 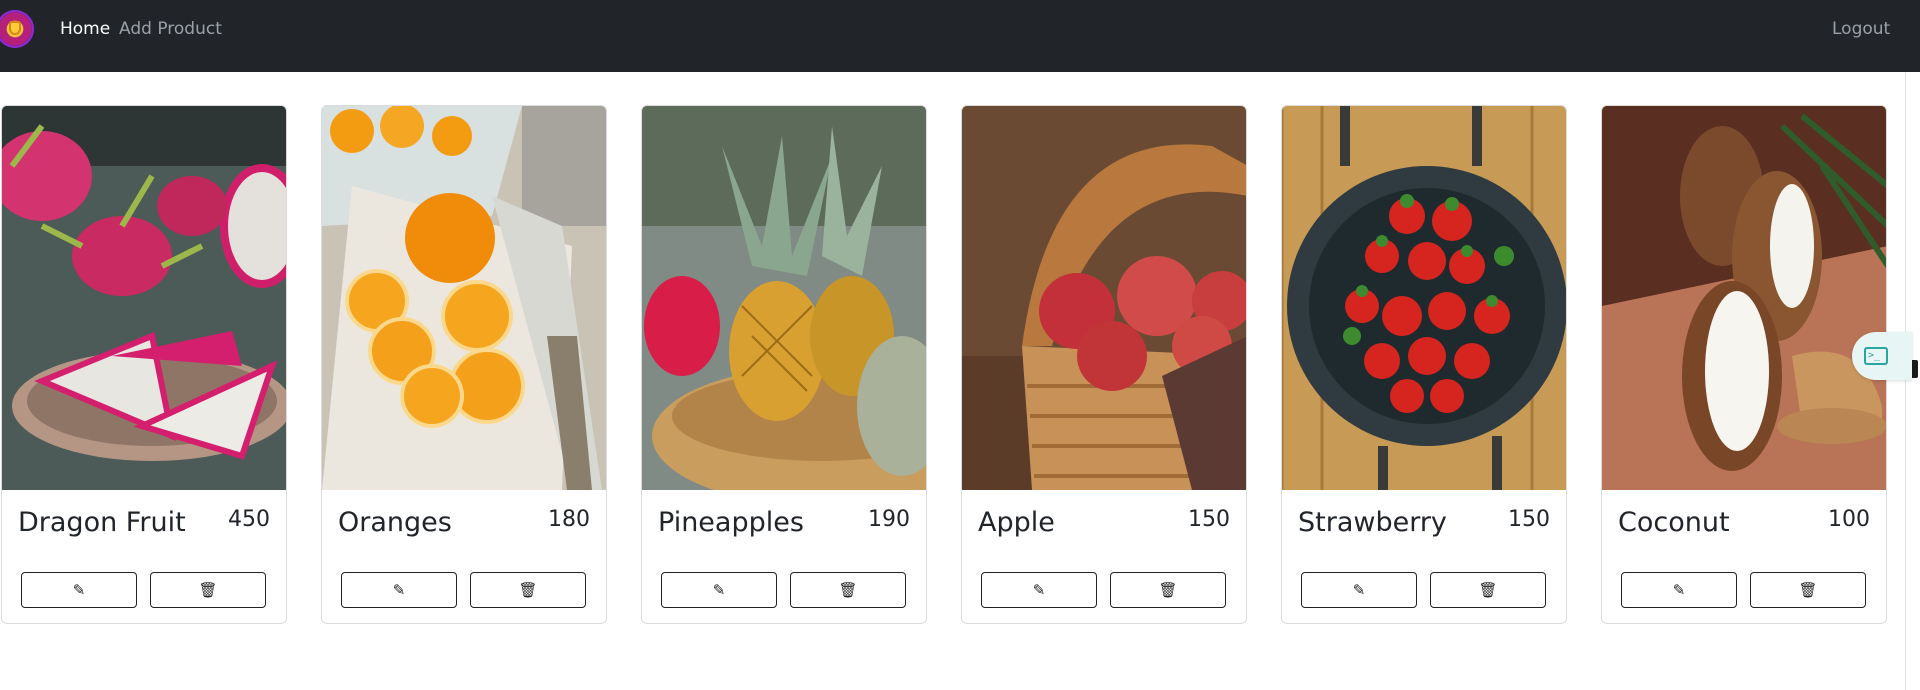 I want to click on product-image-oranges, so click(x=464, y=298).